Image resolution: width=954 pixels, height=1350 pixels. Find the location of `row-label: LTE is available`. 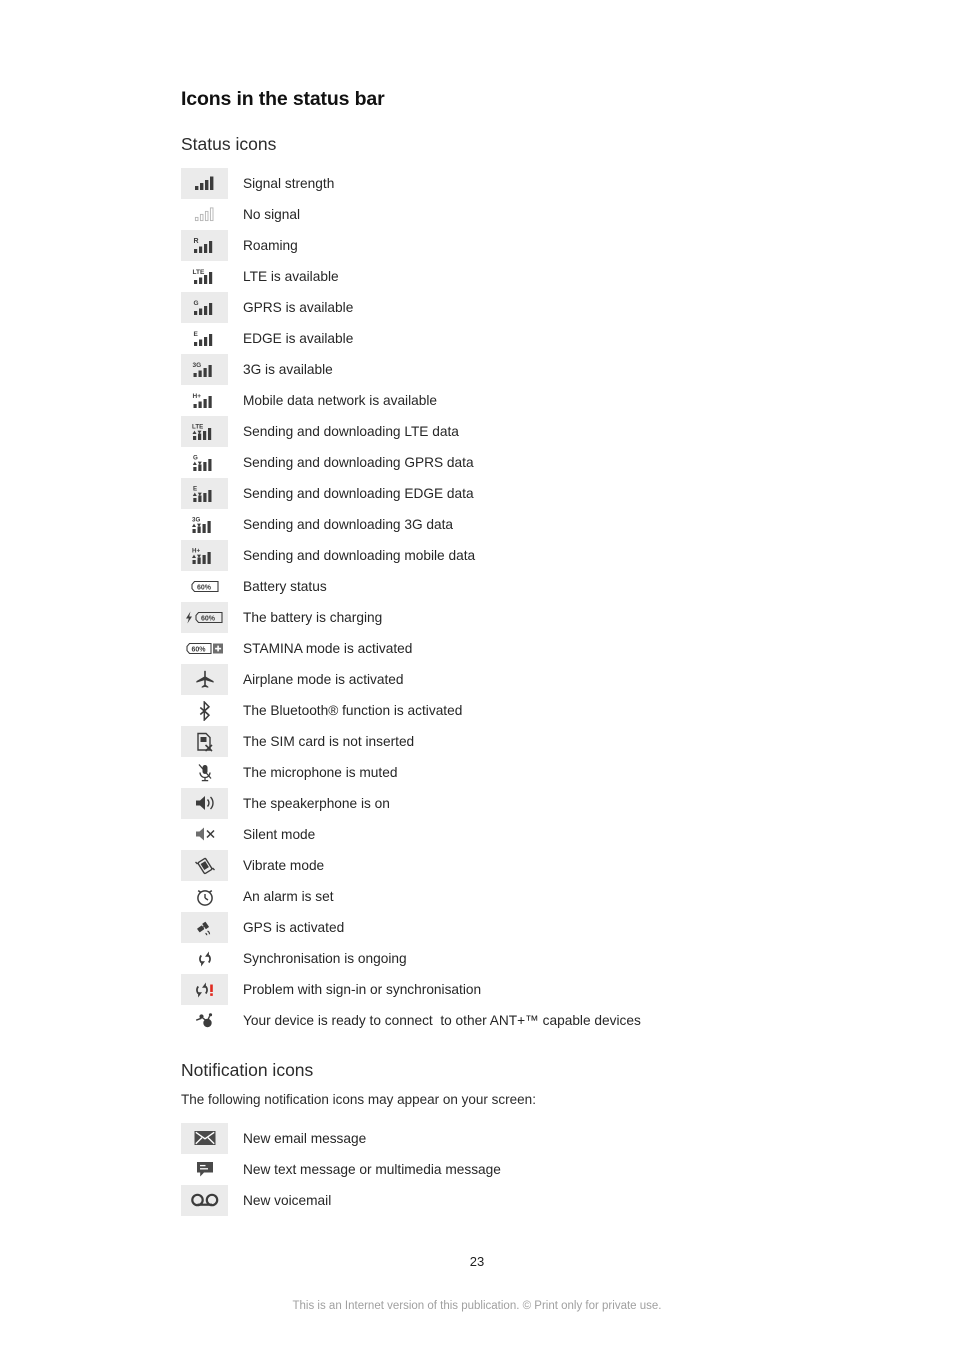

row-label: LTE is available is located at coordinates (291, 276).